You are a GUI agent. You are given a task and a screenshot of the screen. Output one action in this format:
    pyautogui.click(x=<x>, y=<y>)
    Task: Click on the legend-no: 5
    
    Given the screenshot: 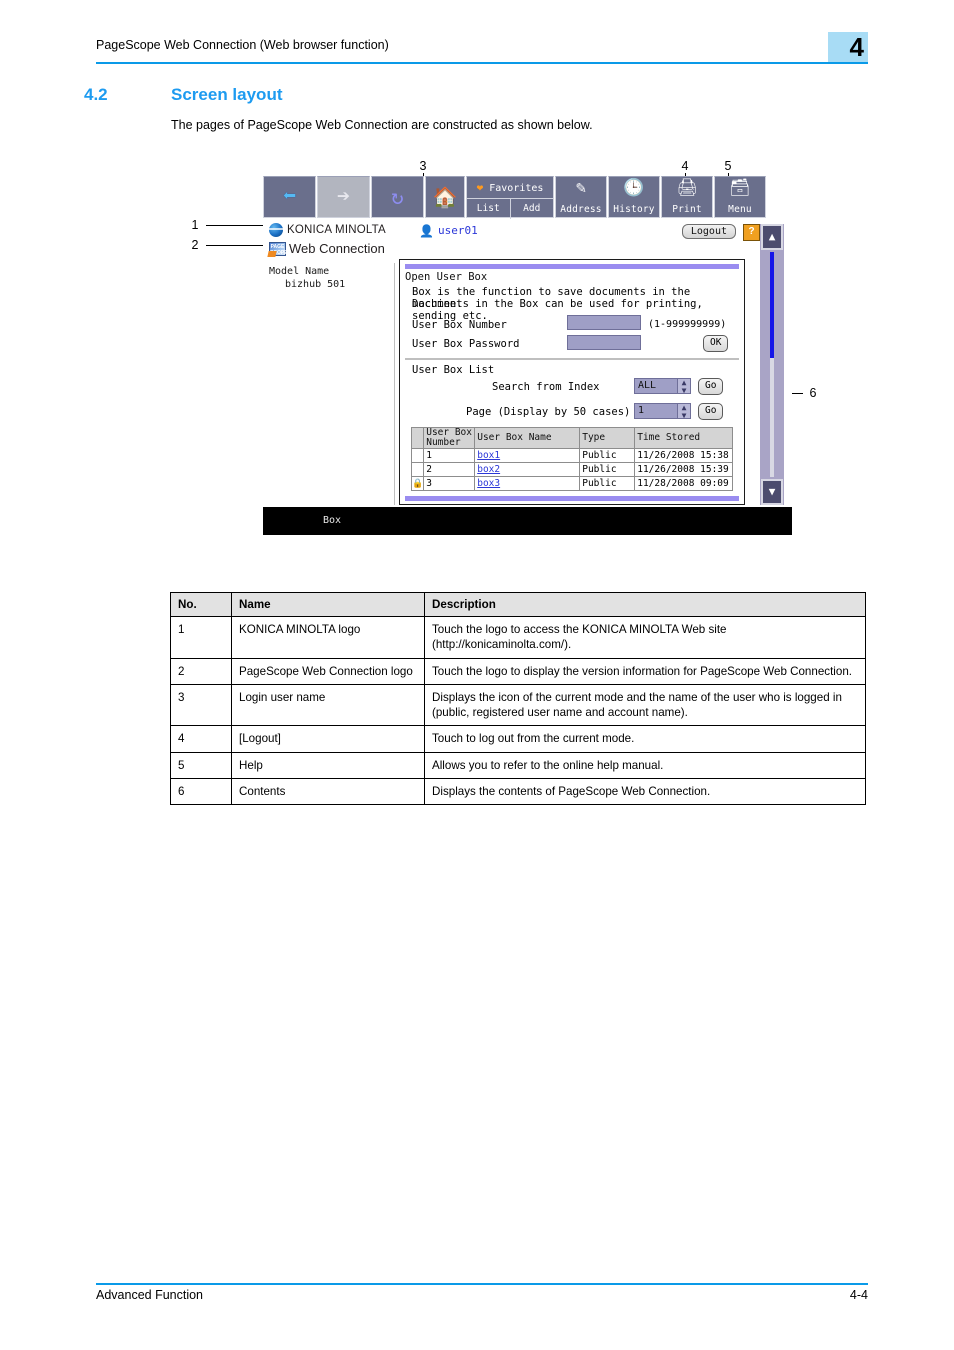 What is the action you would take?
    pyautogui.click(x=201, y=765)
    